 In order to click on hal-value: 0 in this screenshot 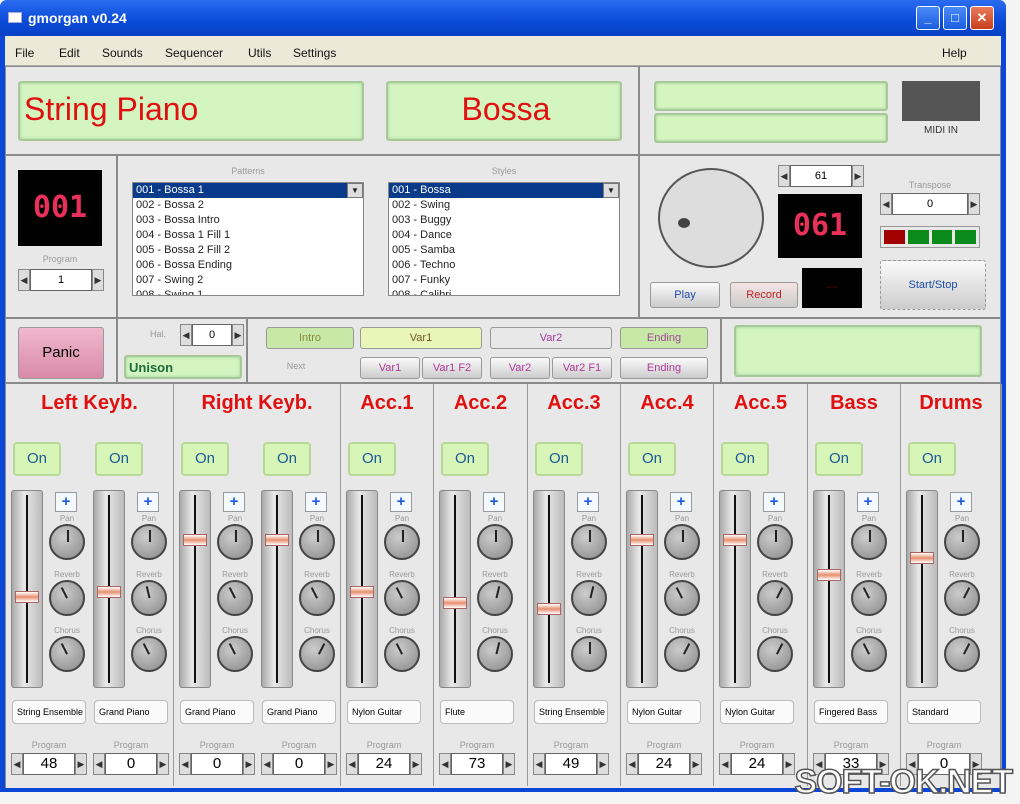, I will do `click(212, 335)`.